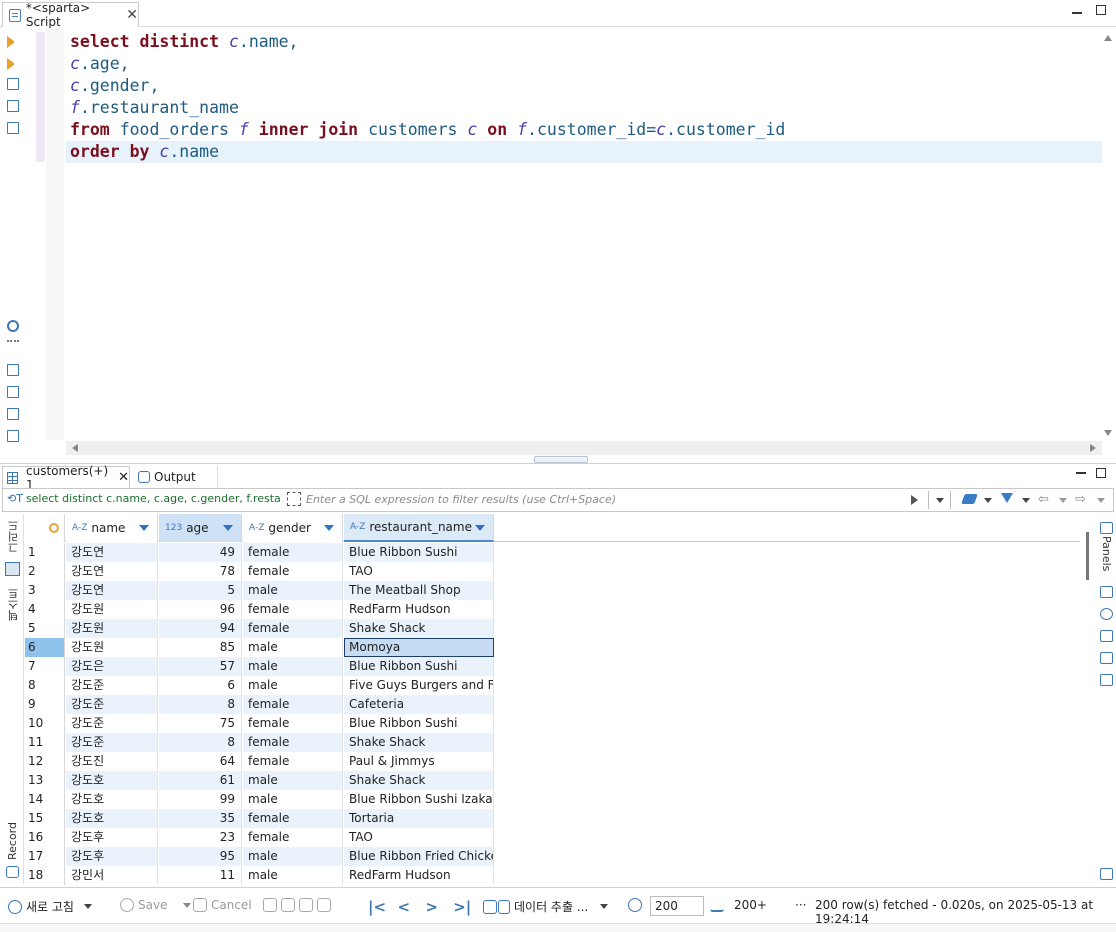  Describe the element at coordinates (70, 15) in the screenshot. I see `editor-tab-script: *<sparta> Script ✕` at that location.